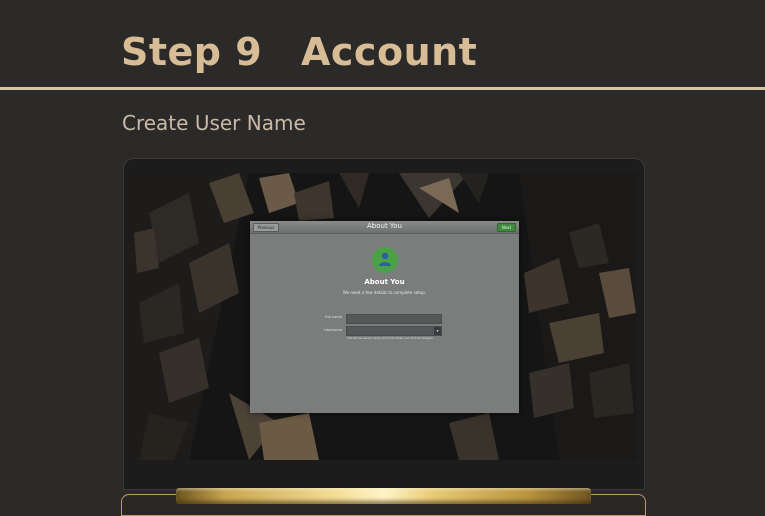  What do you see at coordinates (384, 292) in the screenshot?
I see `dialog-subheading: We need a few details to complete setup.` at bounding box center [384, 292].